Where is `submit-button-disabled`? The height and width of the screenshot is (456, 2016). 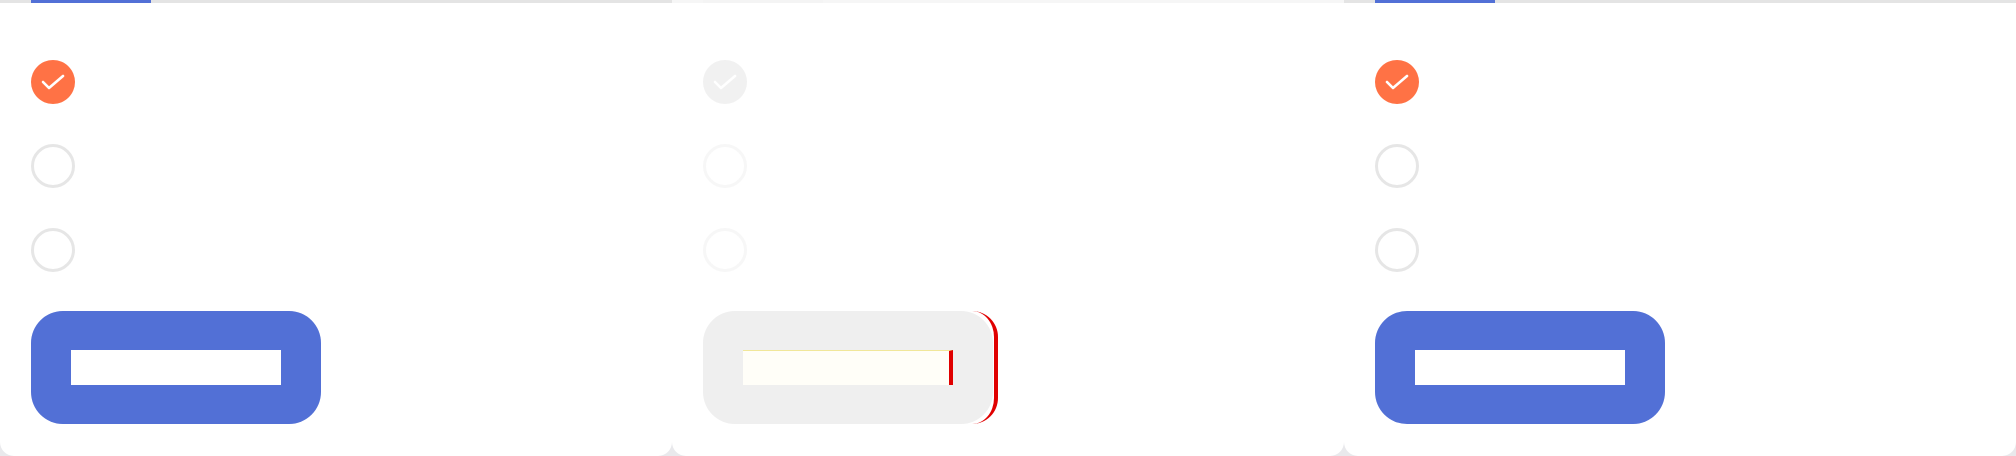 submit-button-disabled is located at coordinates (850, 367).